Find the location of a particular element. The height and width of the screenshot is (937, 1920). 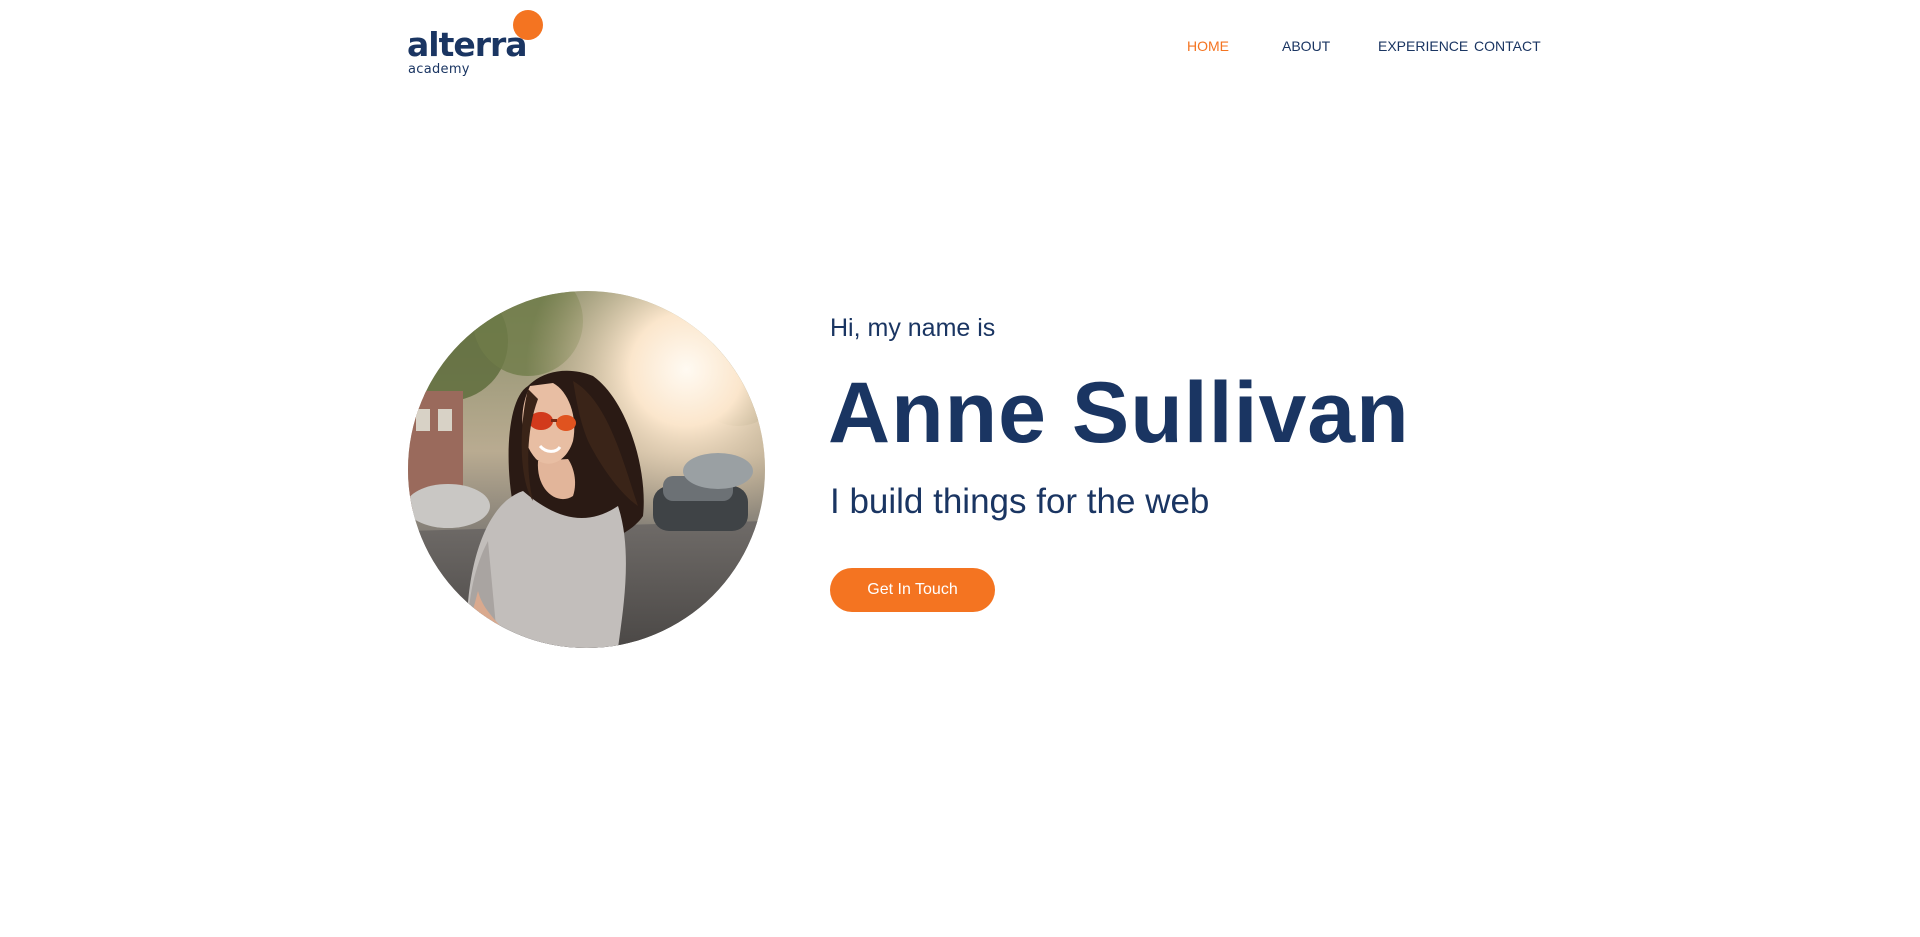

hero-name: Anne Sullivan is located at coordinates (1119, 413).